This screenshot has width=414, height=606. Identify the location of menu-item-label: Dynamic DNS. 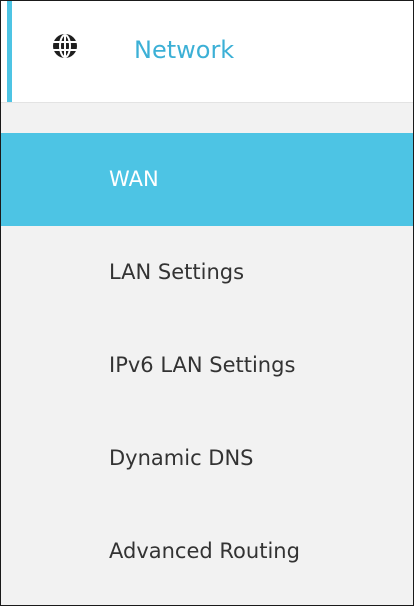
(181, 458).